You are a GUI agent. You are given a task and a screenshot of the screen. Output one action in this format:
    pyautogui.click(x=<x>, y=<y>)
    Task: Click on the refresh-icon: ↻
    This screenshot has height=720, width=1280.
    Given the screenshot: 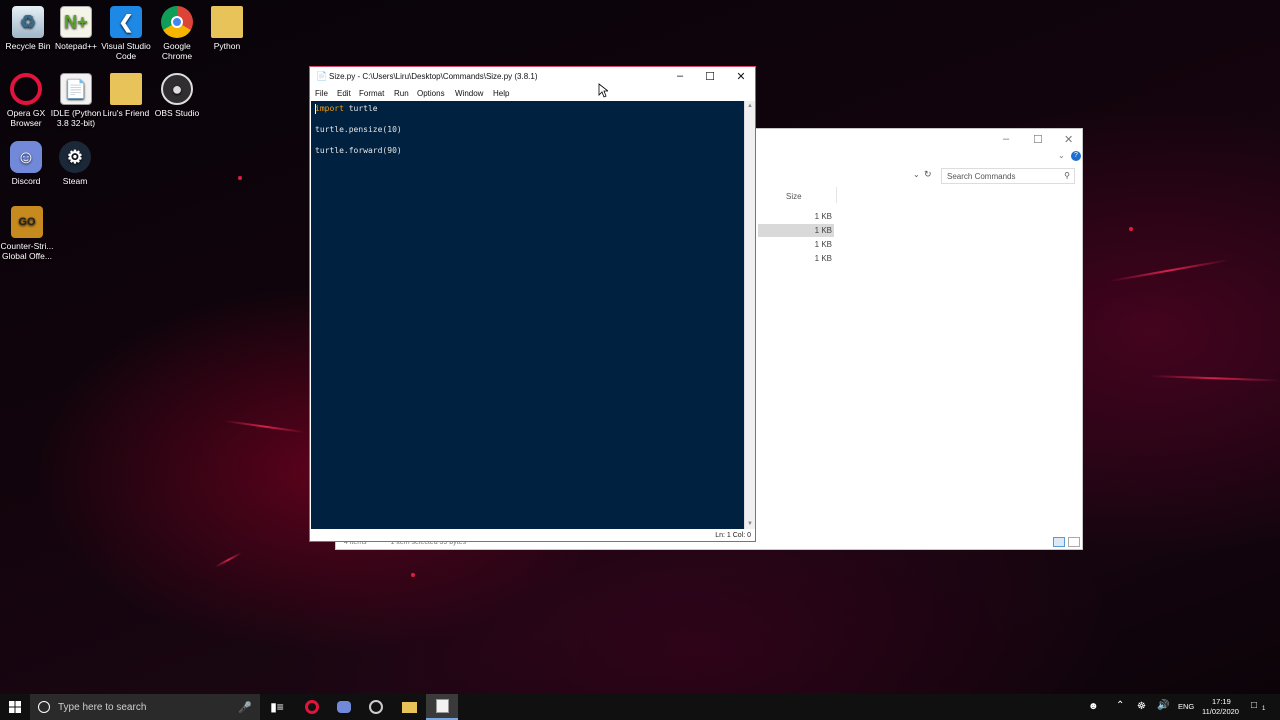 What is the action you would take?
    pyautogui.click(x=928, y=174)
    